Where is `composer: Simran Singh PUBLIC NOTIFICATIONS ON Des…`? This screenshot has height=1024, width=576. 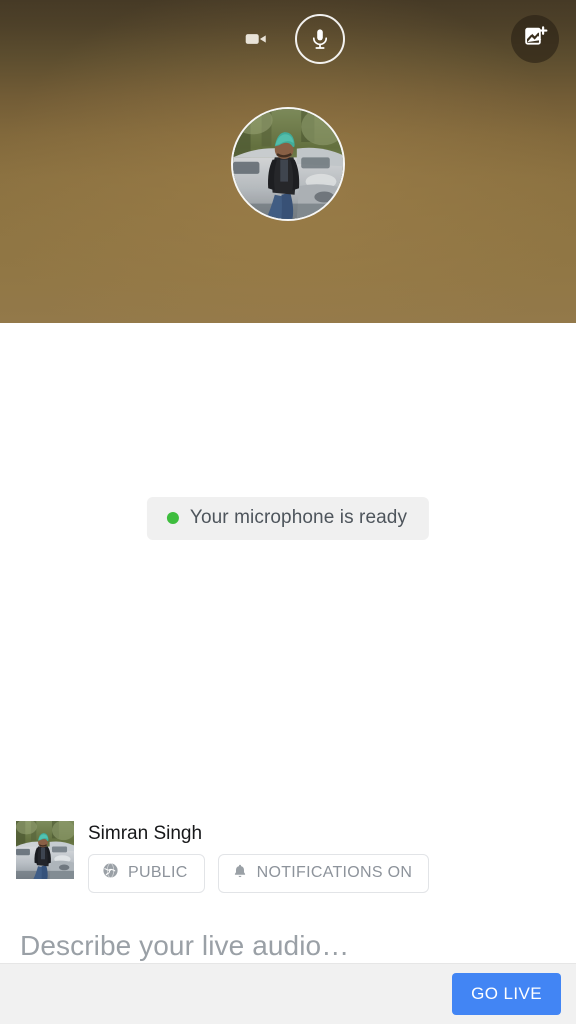
composer: Simran Singh PUBLIC NOTIFICATIONS ON Des… is located at coordinates (288, 889).